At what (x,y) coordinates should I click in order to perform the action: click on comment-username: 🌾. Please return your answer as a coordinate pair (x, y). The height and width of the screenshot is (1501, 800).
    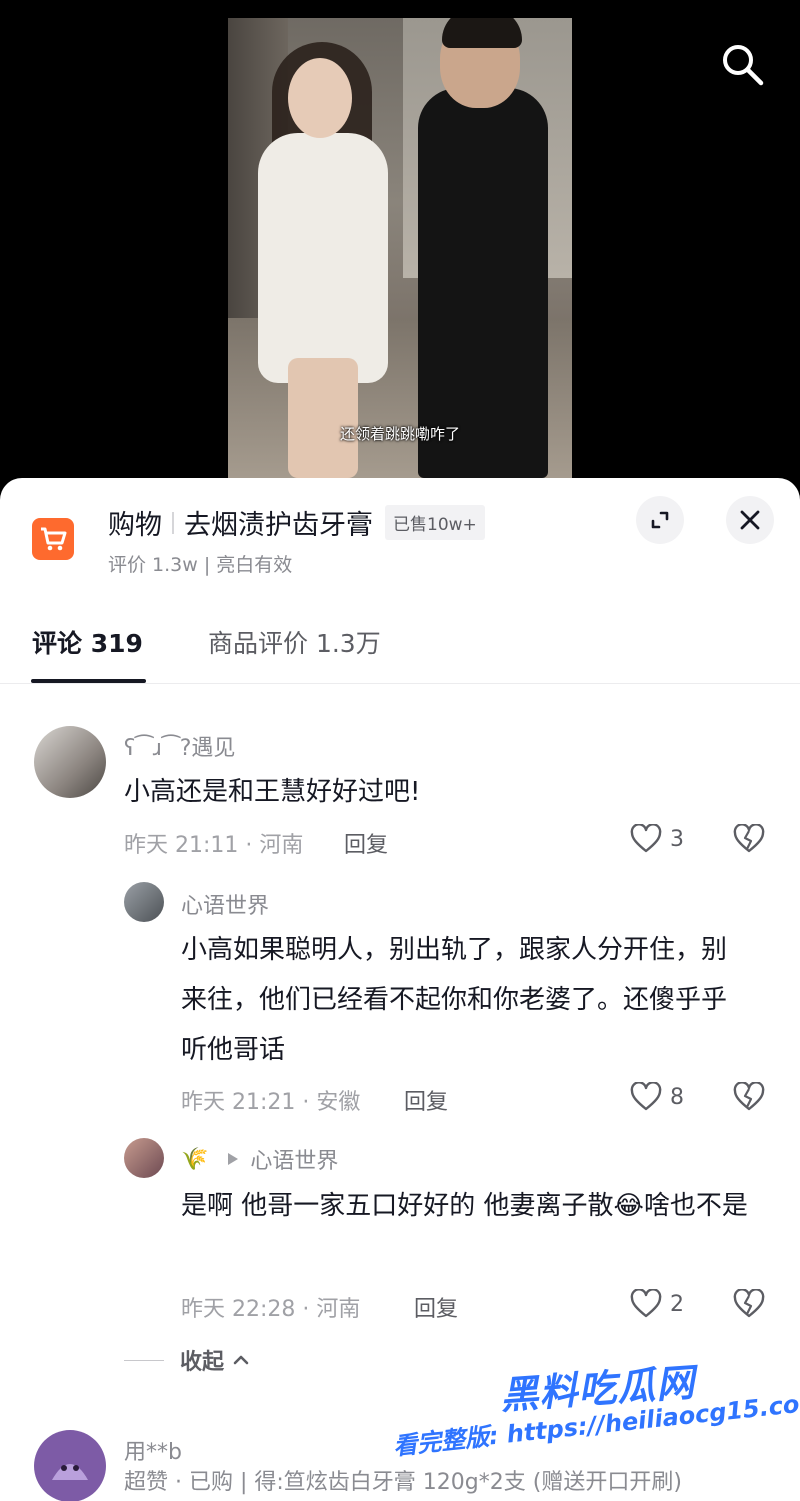
    Looking at the image, I should click on (195, 1159).